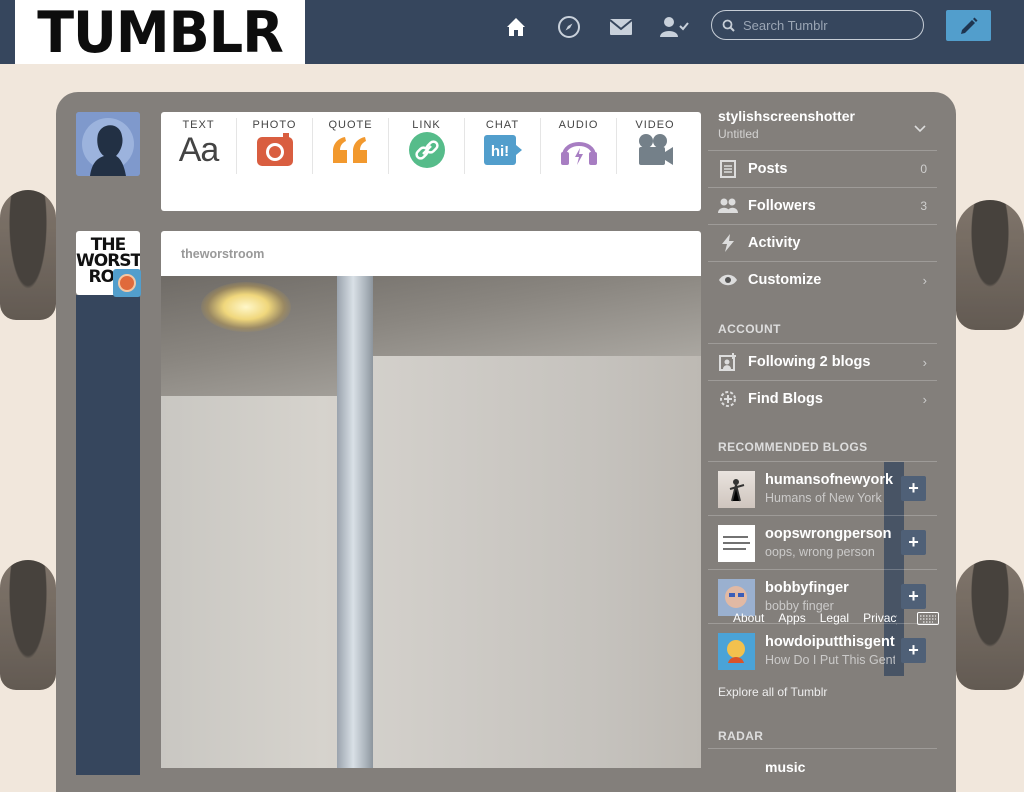  Describe the element at coordinates (655, 125) in the screenshot. I see `post-type-label: VIDEO` at that location.